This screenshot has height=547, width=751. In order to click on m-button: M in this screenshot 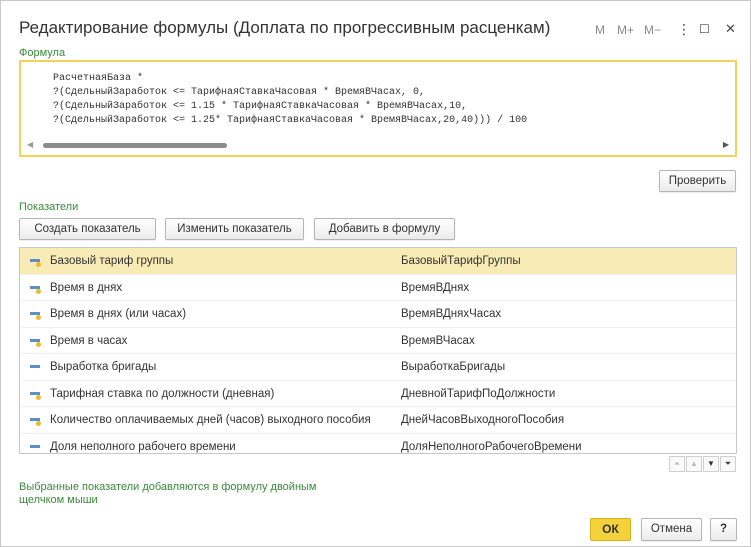, I will do `click(600, 30)`.